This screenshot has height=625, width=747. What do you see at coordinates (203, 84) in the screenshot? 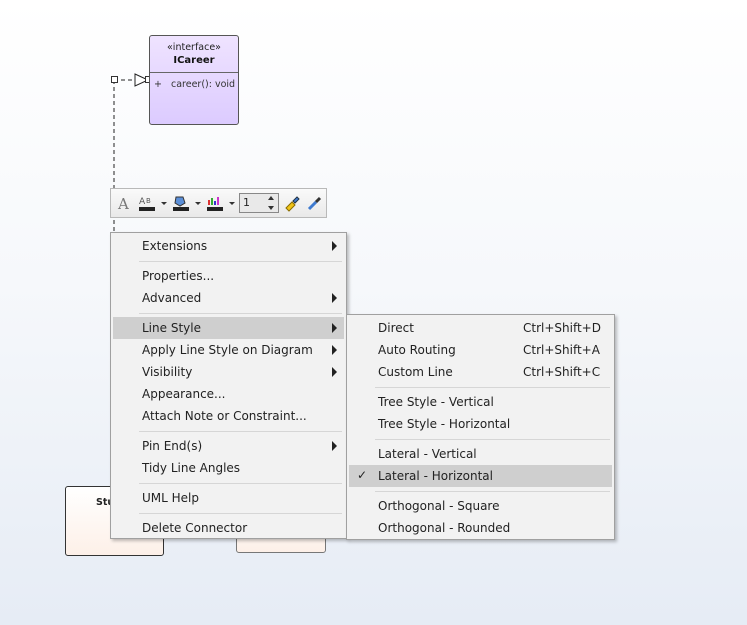
I see `operation-label: career(): void` at bounding box center [203, 84].